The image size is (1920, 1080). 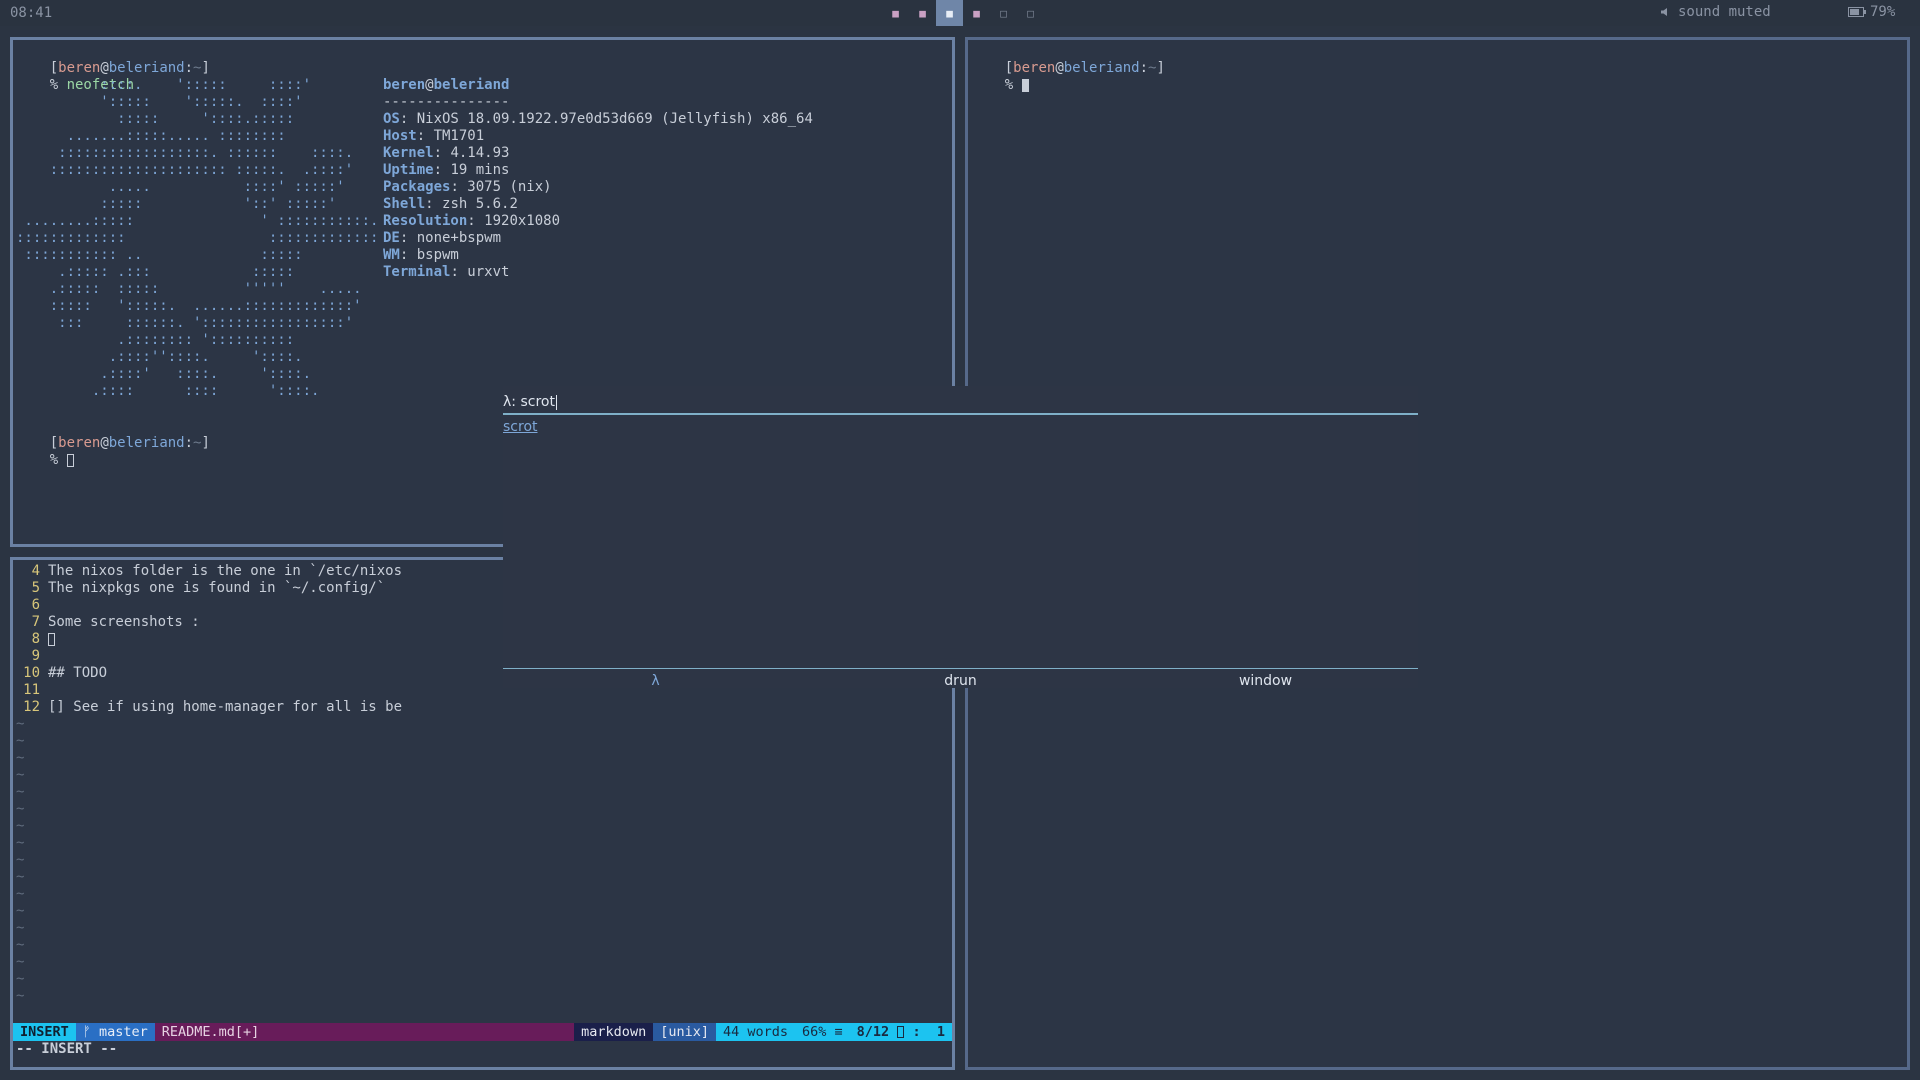 What do you see at coordinates (480, 153) in the screenshot?
I see `info-value: 4.14.93` at bounding box center [480, 153].